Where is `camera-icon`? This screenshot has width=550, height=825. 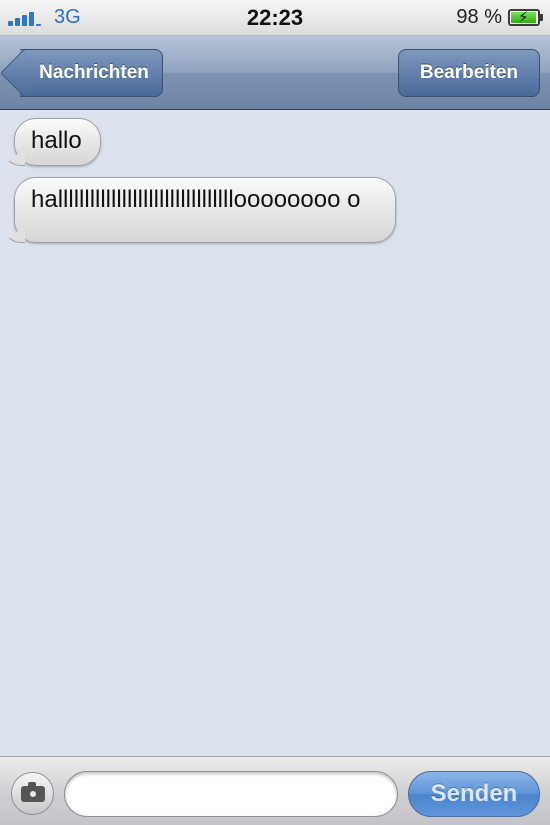
camera-icon is located at coordinates (33, 792).